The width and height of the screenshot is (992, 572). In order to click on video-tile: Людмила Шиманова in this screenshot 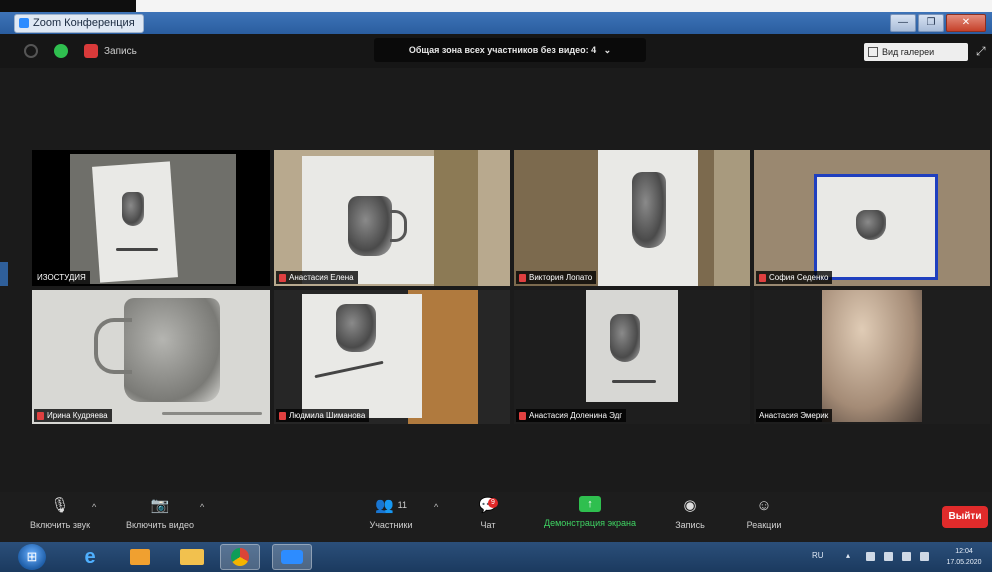, I will do `click(392, 357)`.